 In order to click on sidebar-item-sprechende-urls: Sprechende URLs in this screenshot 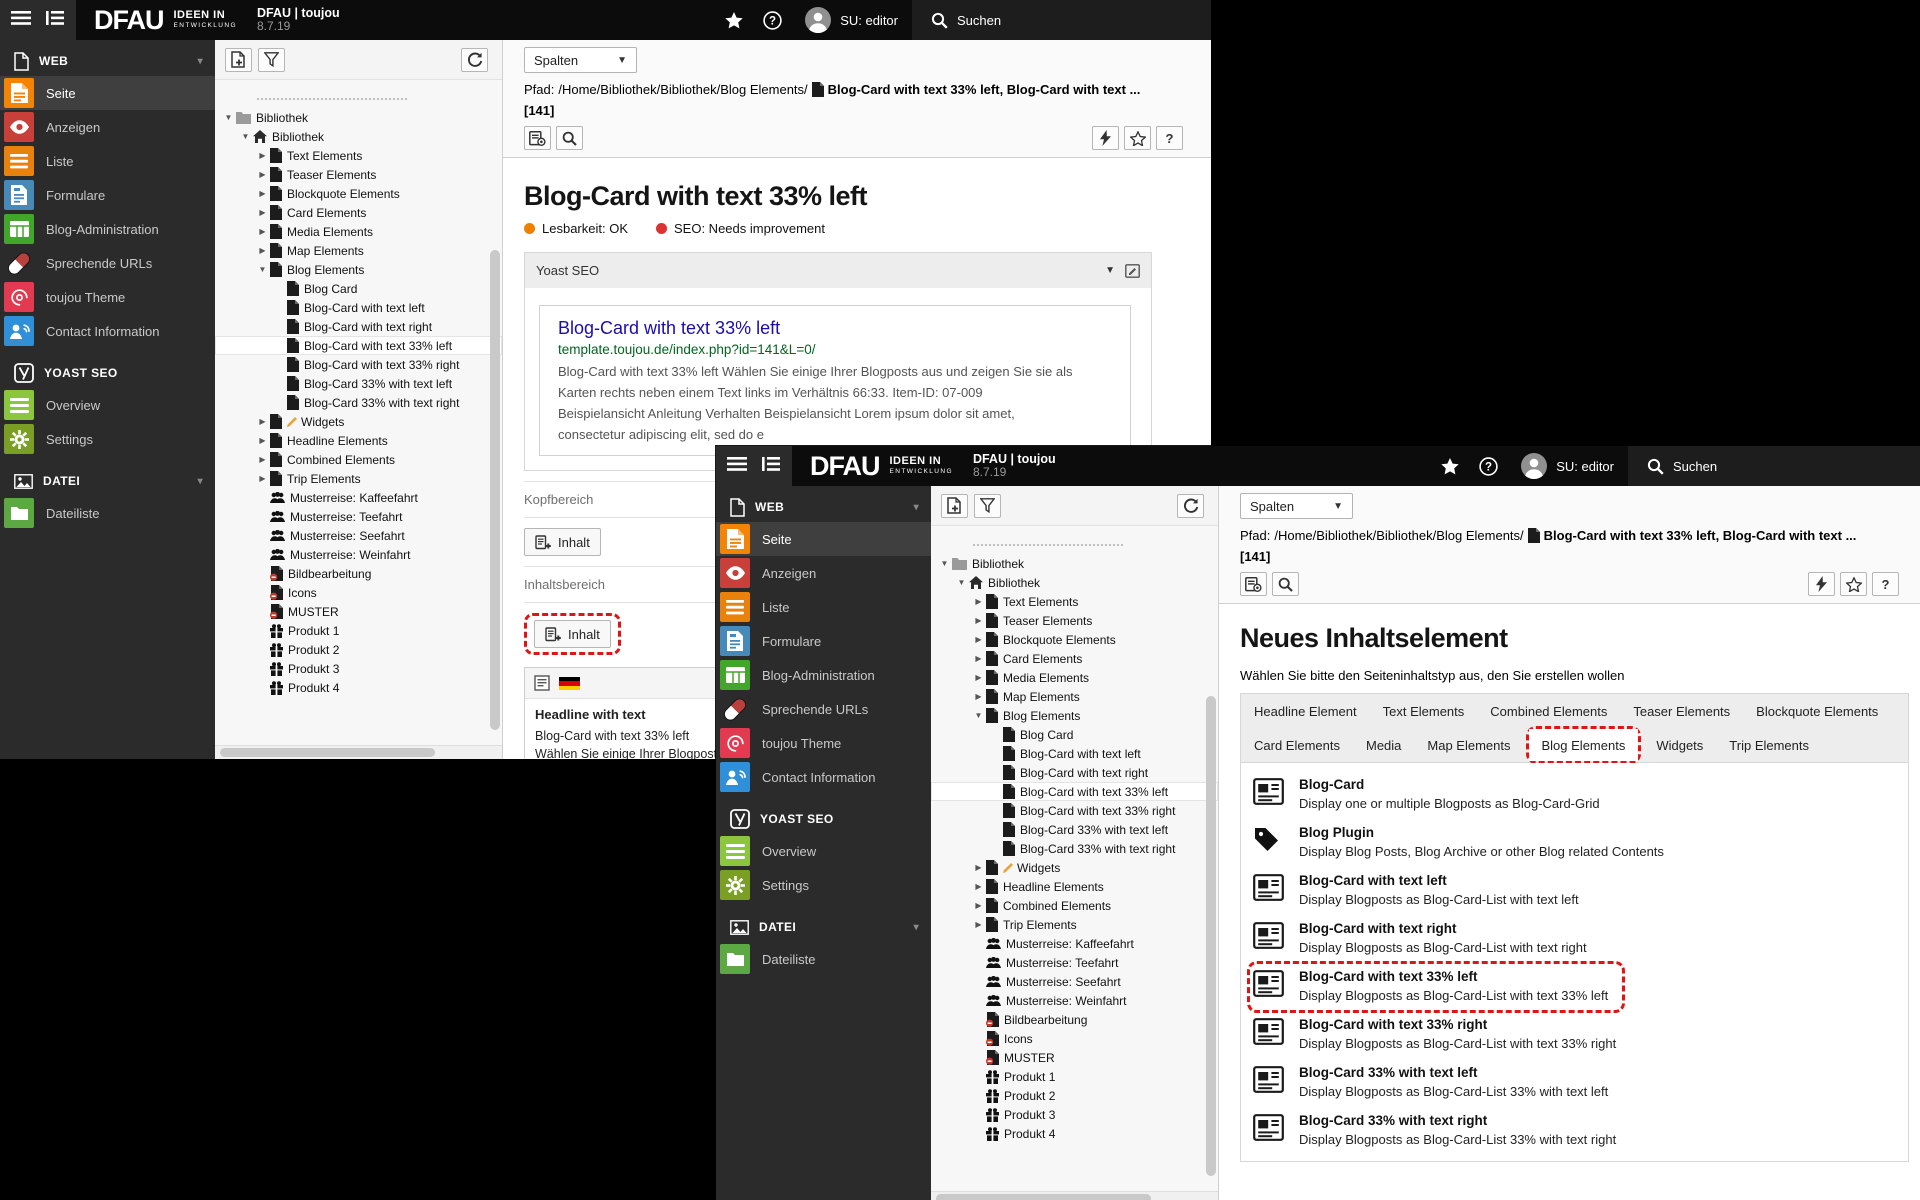, I will do `click(107, 263)`.